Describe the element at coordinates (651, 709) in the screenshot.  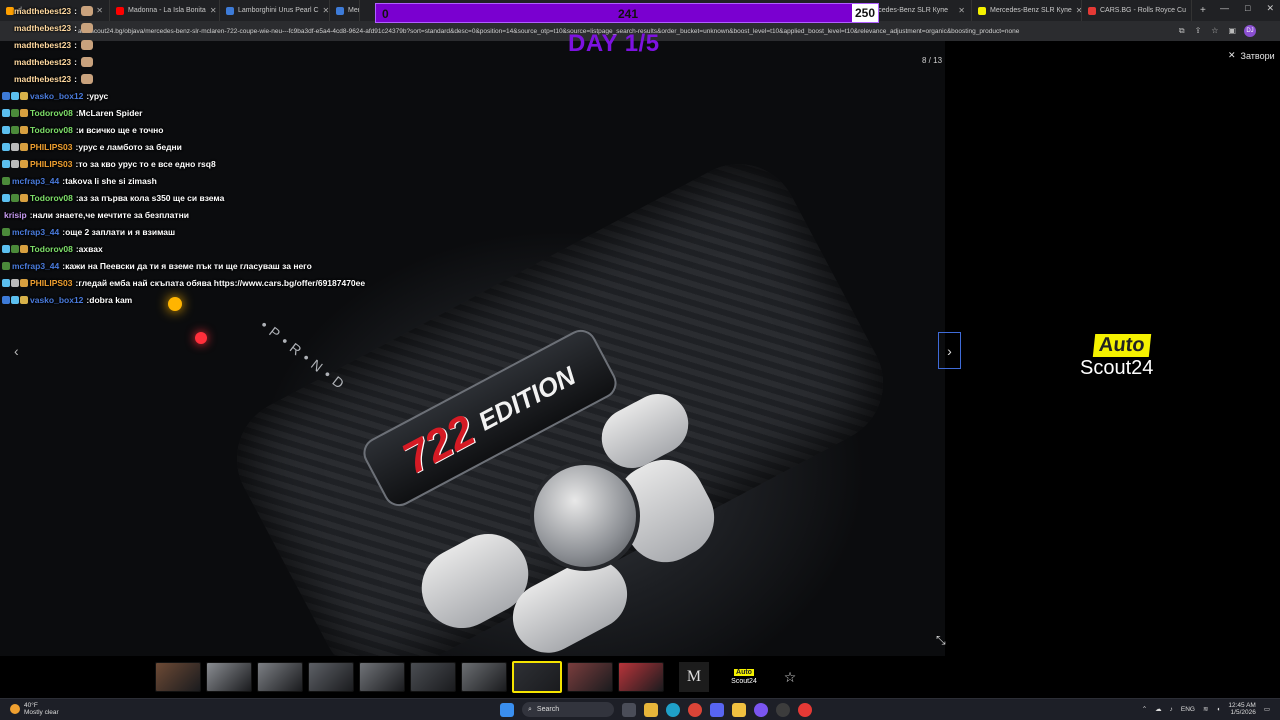
I see `file-explorer-icon` at that location.